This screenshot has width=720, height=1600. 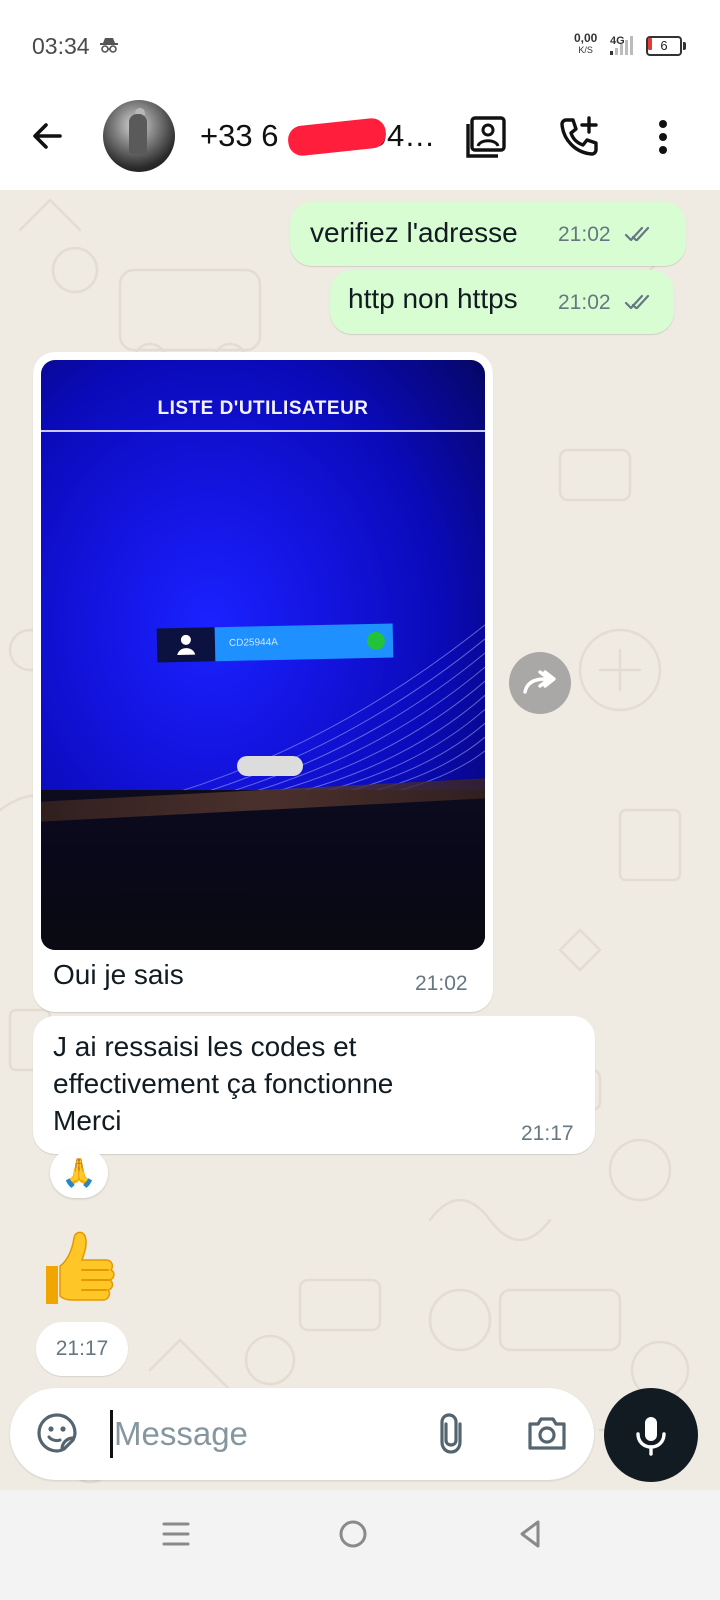 I want to click on more-vert-icon, so click(x=663, y=137).